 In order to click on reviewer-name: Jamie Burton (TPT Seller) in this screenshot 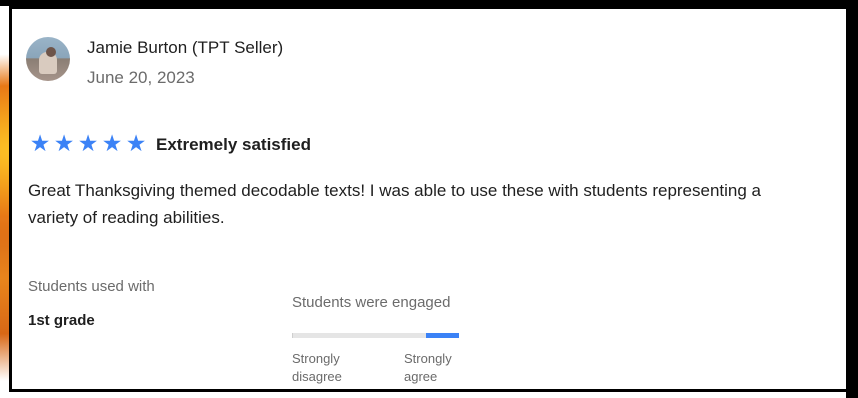, I will do `click(185, 48)`.